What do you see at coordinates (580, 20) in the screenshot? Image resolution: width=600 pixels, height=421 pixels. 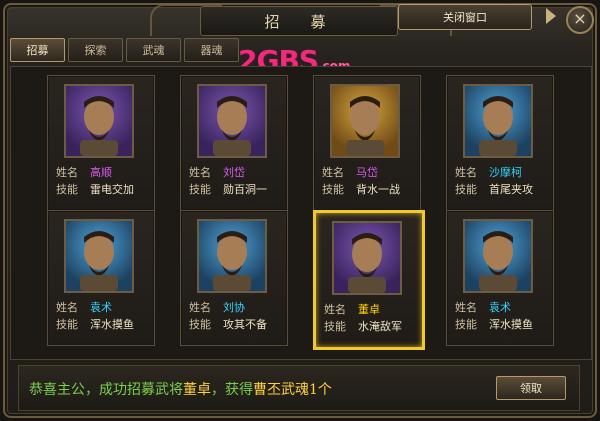 I see `close-icon: ×` at bounding box center [580, 20].